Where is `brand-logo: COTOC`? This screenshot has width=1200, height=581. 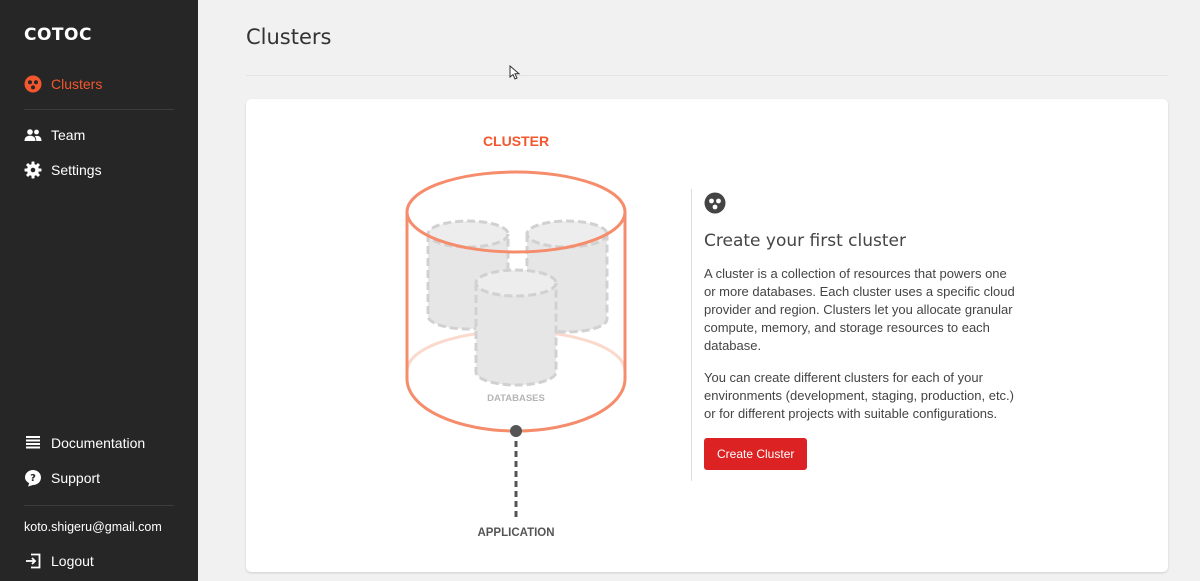 brand-logo: COTOC is located at coordinates (58, 35).